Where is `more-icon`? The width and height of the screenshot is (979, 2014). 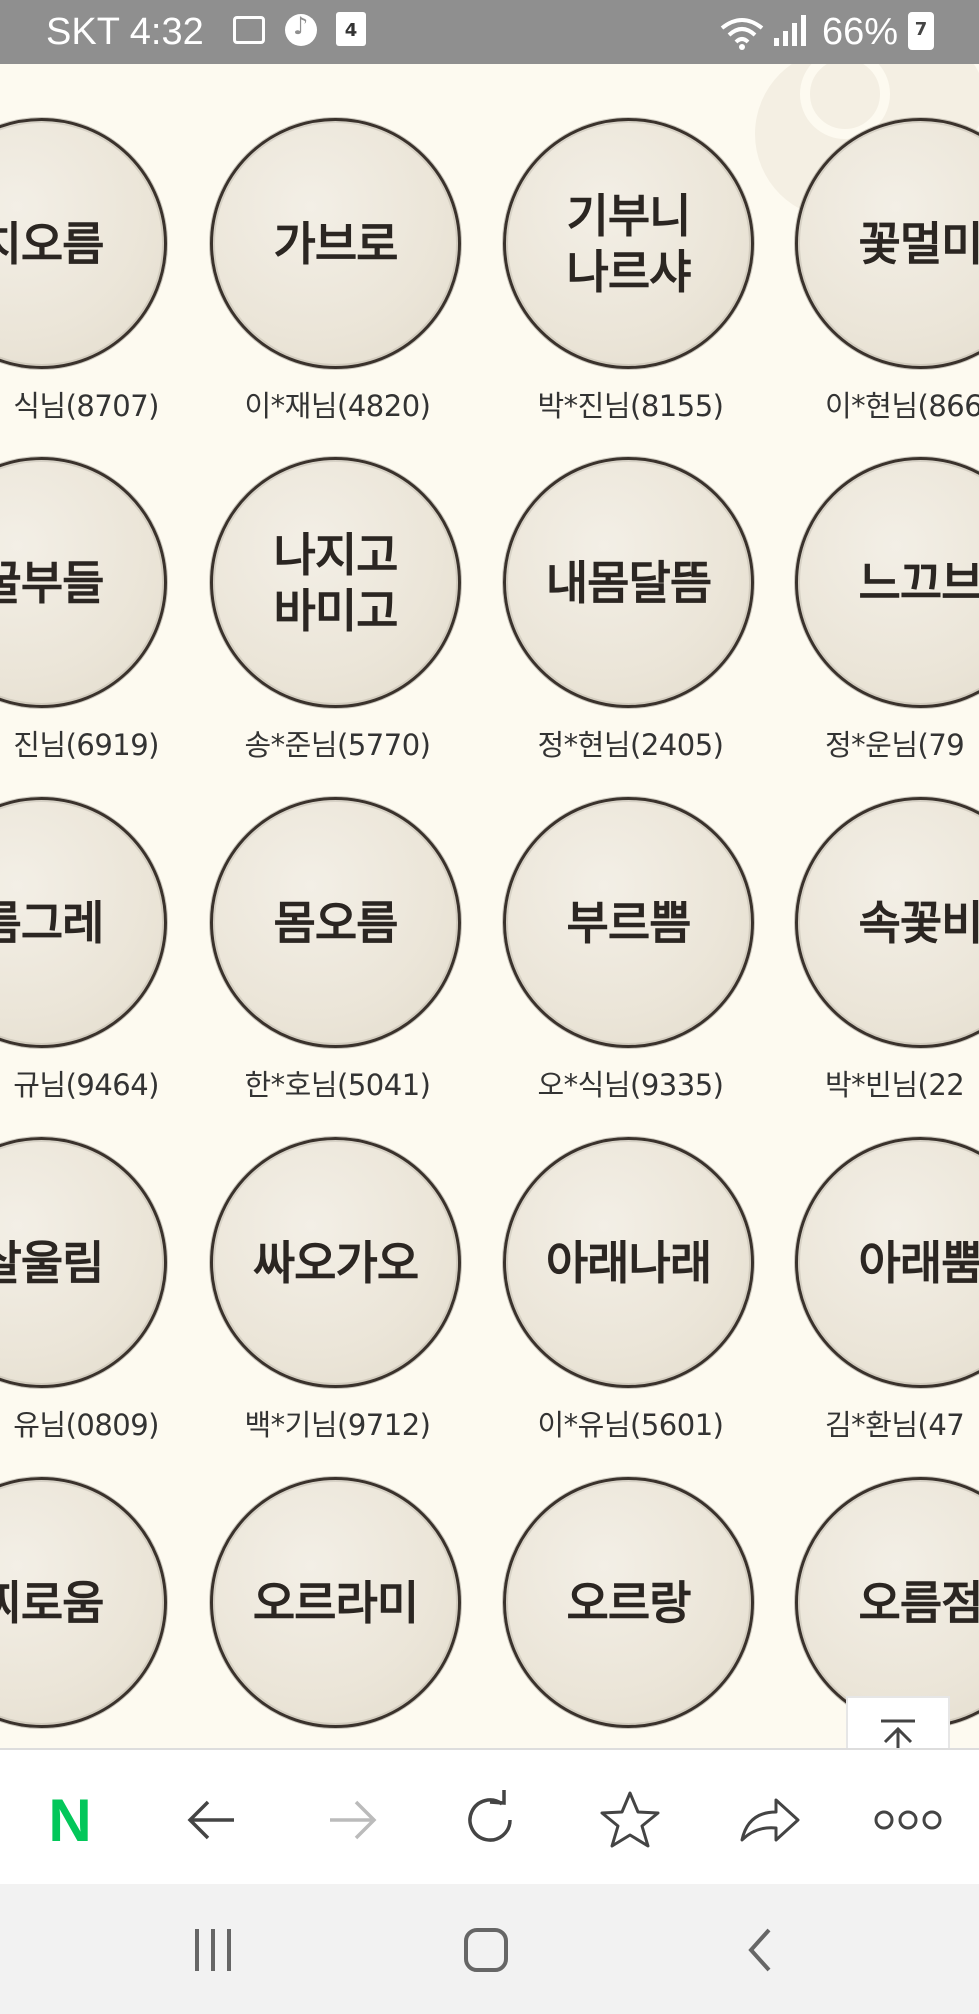
more-icon is located at coordinates (908, 1820).